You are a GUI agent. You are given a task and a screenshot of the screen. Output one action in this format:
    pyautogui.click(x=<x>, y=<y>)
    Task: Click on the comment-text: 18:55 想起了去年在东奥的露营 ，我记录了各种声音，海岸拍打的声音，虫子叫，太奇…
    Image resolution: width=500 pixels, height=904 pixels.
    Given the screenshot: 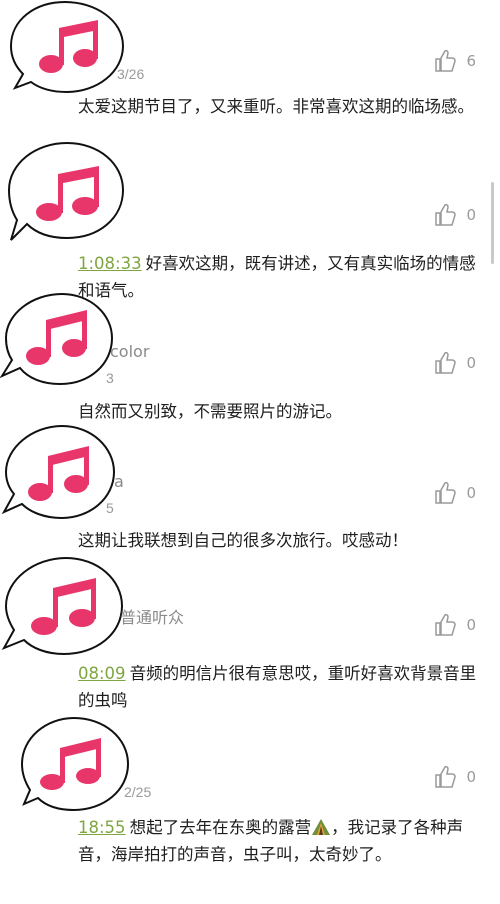 What is the action you would take?
    pyautogui.click(x=278, y=841)
    